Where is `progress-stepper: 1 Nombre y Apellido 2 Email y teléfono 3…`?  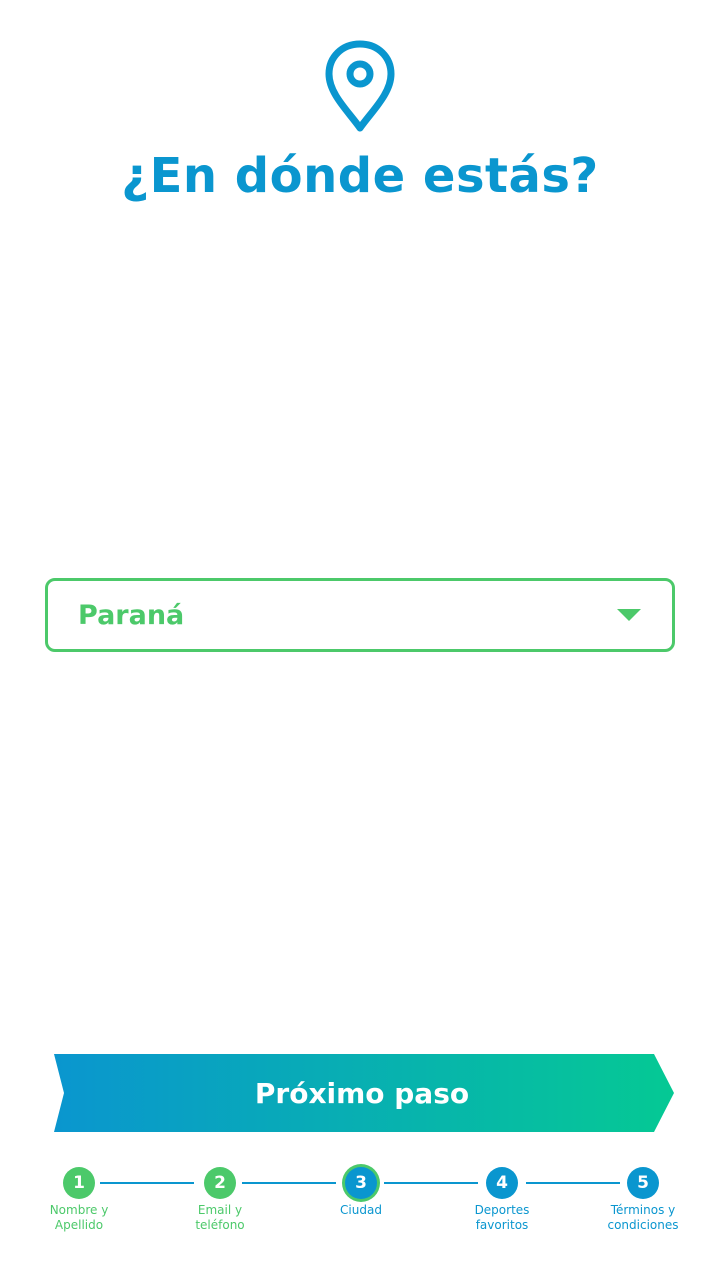 progress-stepper: 1 Nombre y Apellido 2 Email y teléfono 3… is located at coordinates (360, 1205).